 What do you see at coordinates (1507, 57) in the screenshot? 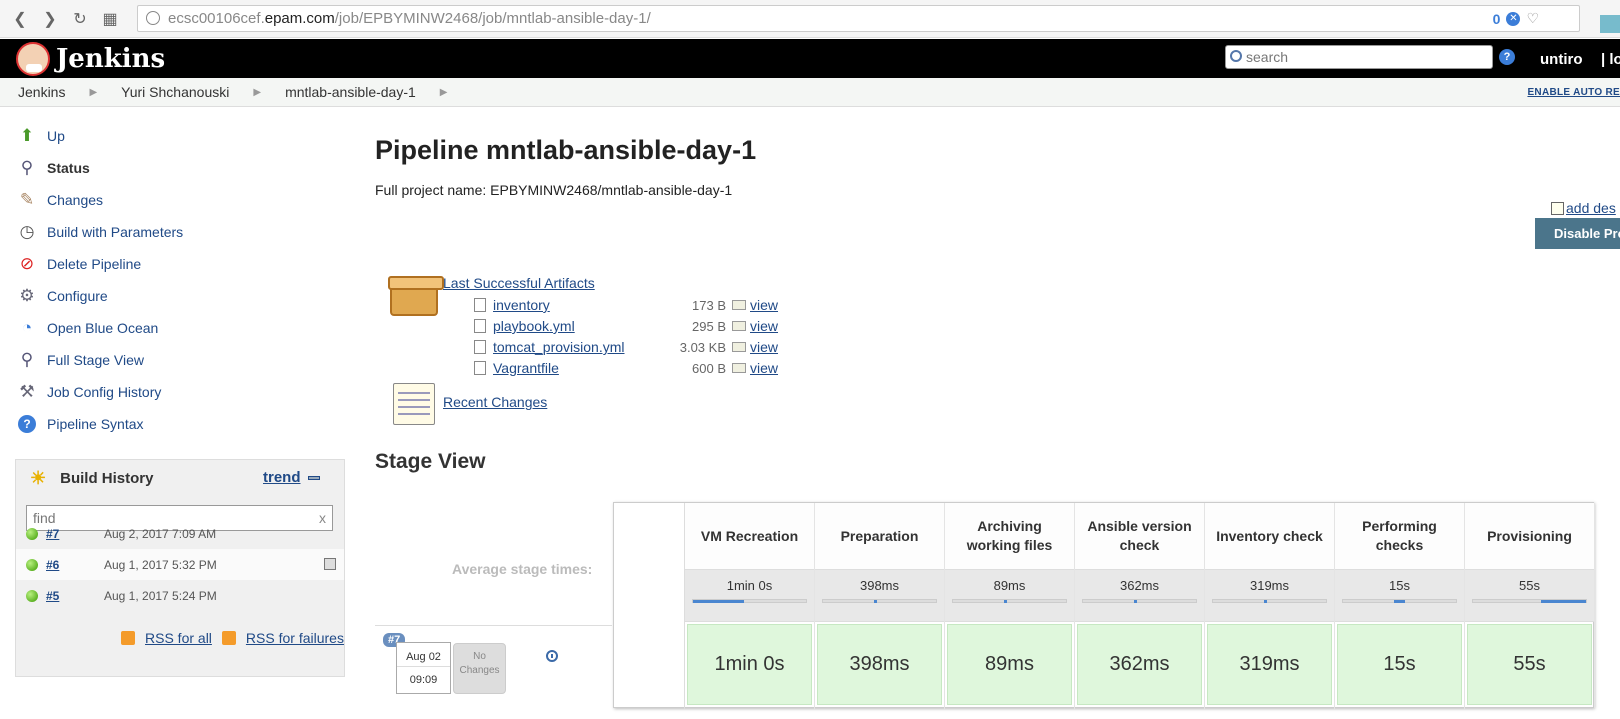
I see `help-icon: ?` at bounding box center [1507, 57].